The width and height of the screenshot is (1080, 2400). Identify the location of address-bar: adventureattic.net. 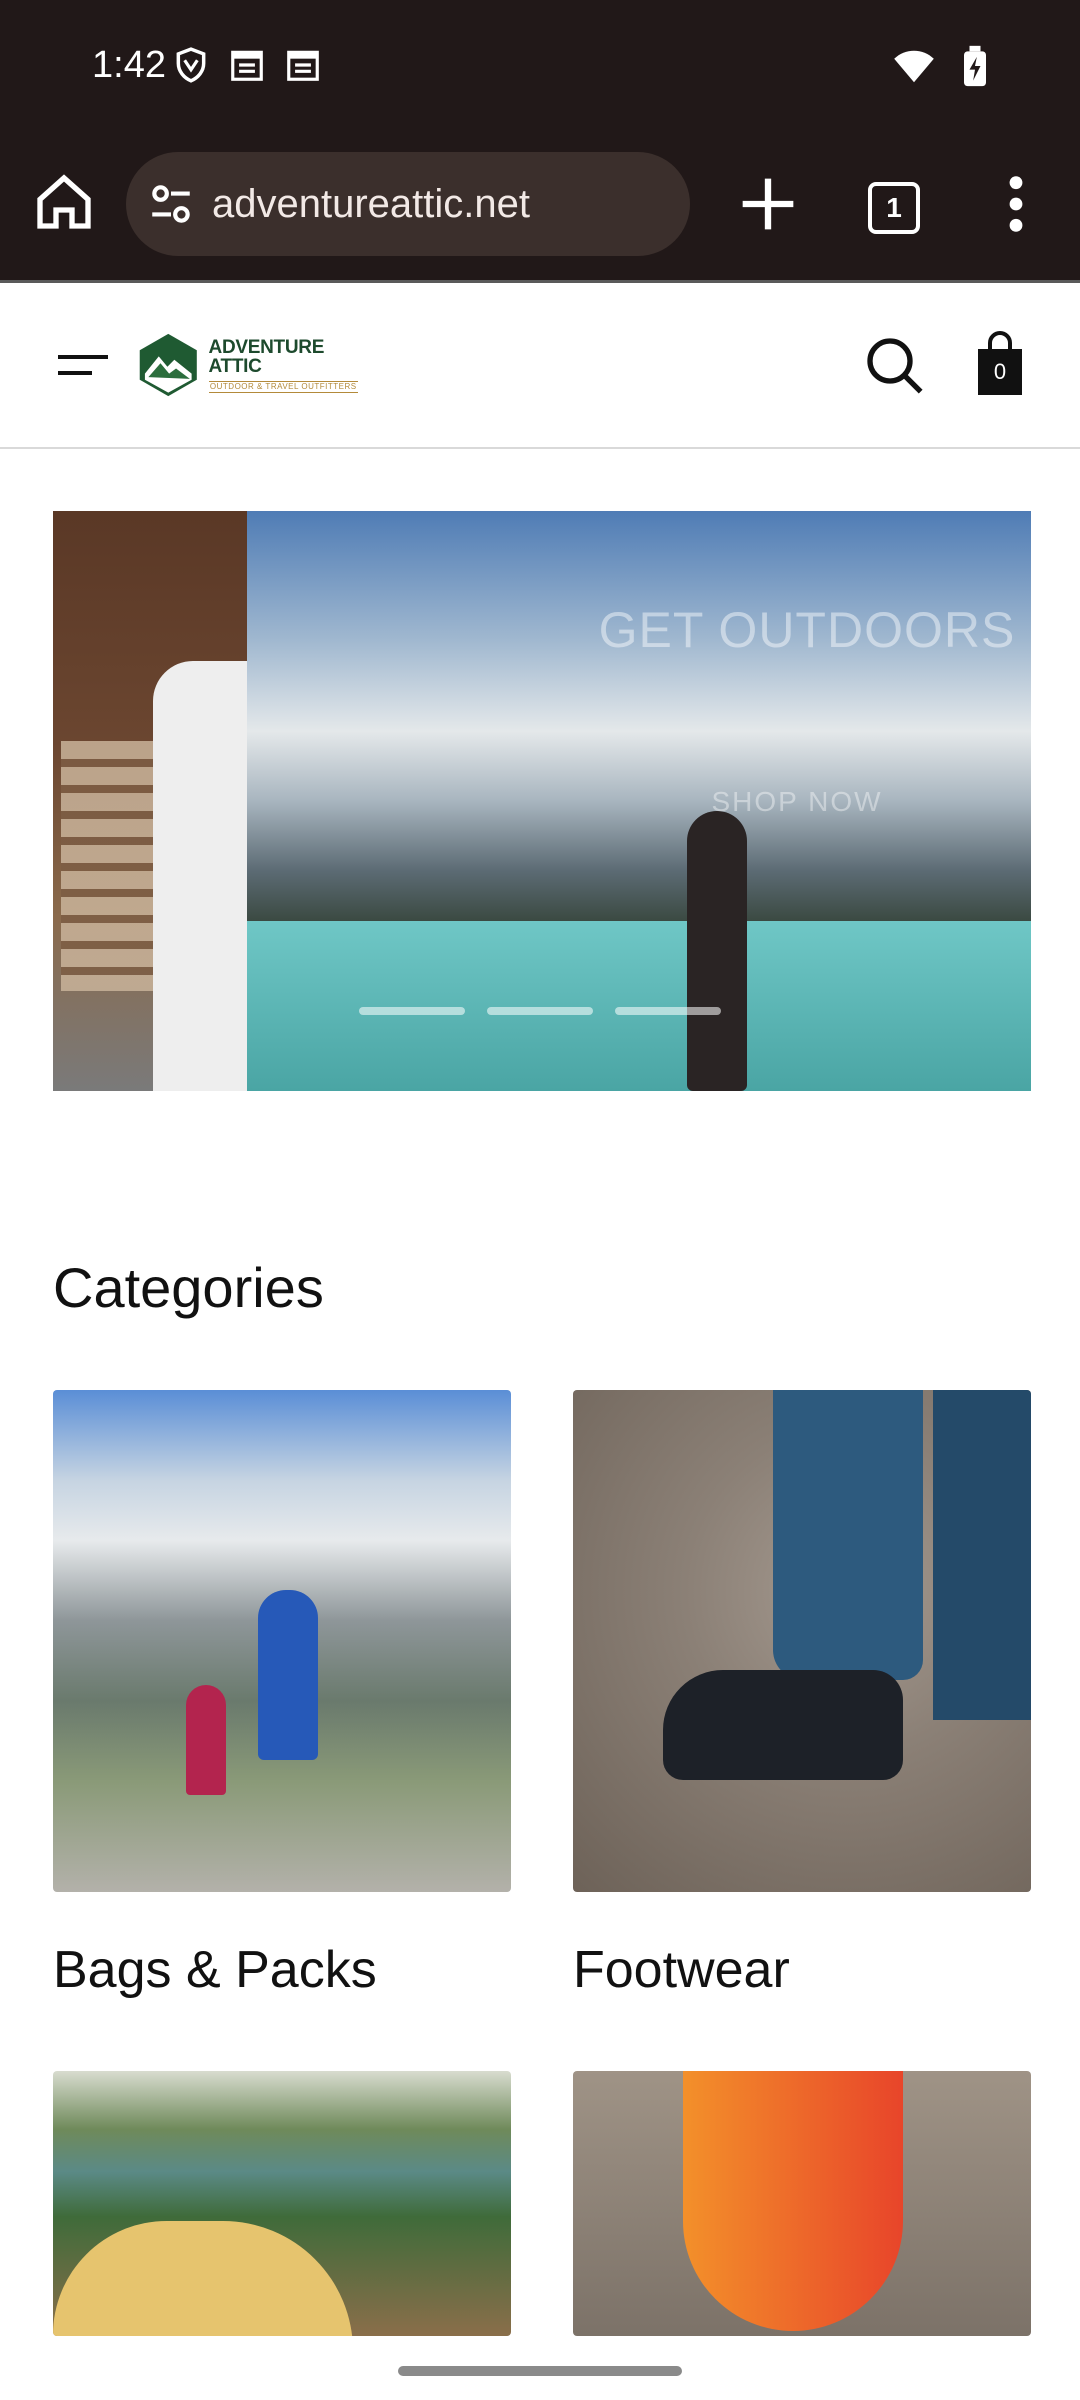
(408, 204).